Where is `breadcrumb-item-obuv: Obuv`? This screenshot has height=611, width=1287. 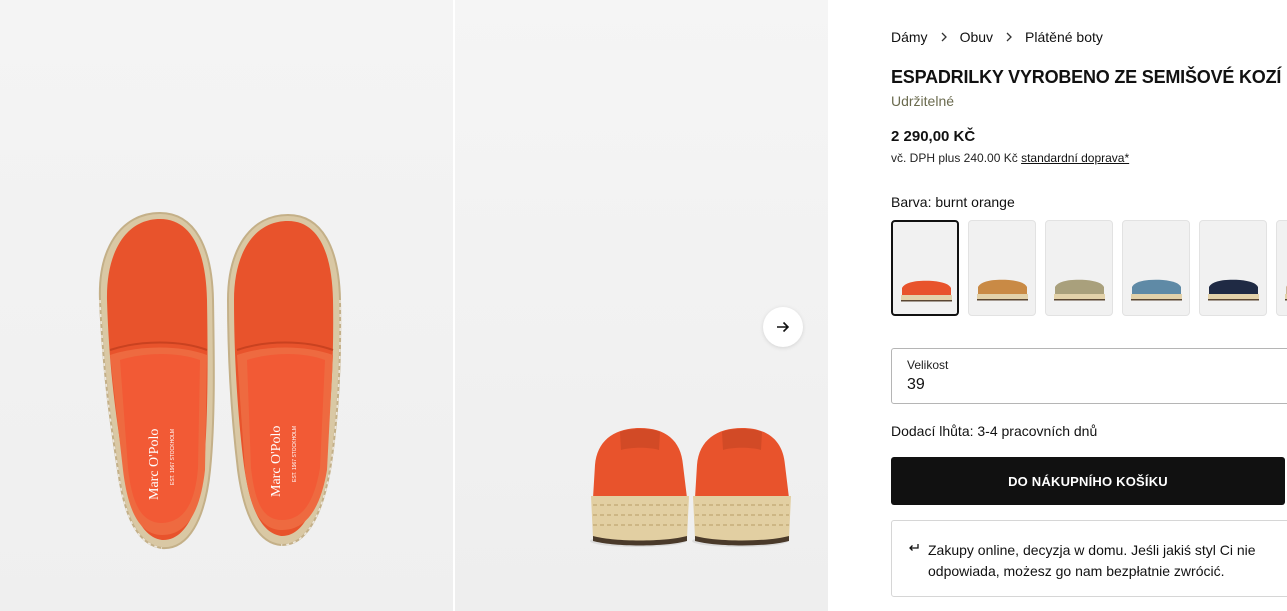
breadcrumb-item-obuv: Obuv is located at coordinates (976, 37).